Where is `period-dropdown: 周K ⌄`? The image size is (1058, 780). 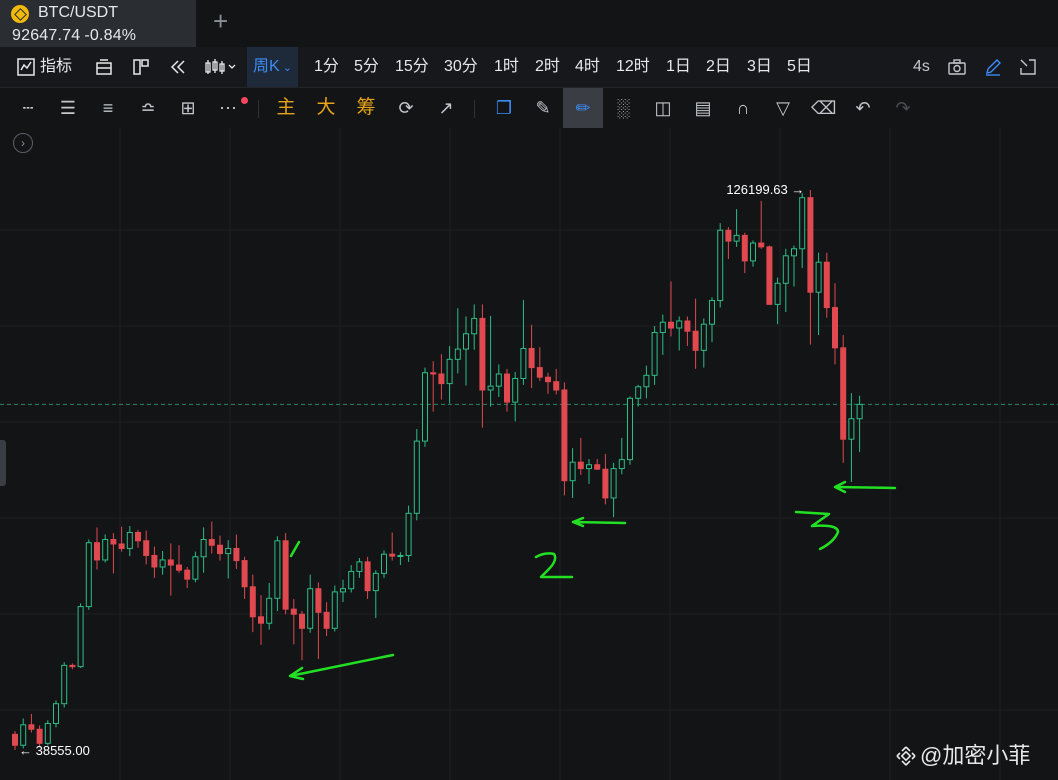
period-dropdown: 周K ⌄ is located at coordinates (272, 67).